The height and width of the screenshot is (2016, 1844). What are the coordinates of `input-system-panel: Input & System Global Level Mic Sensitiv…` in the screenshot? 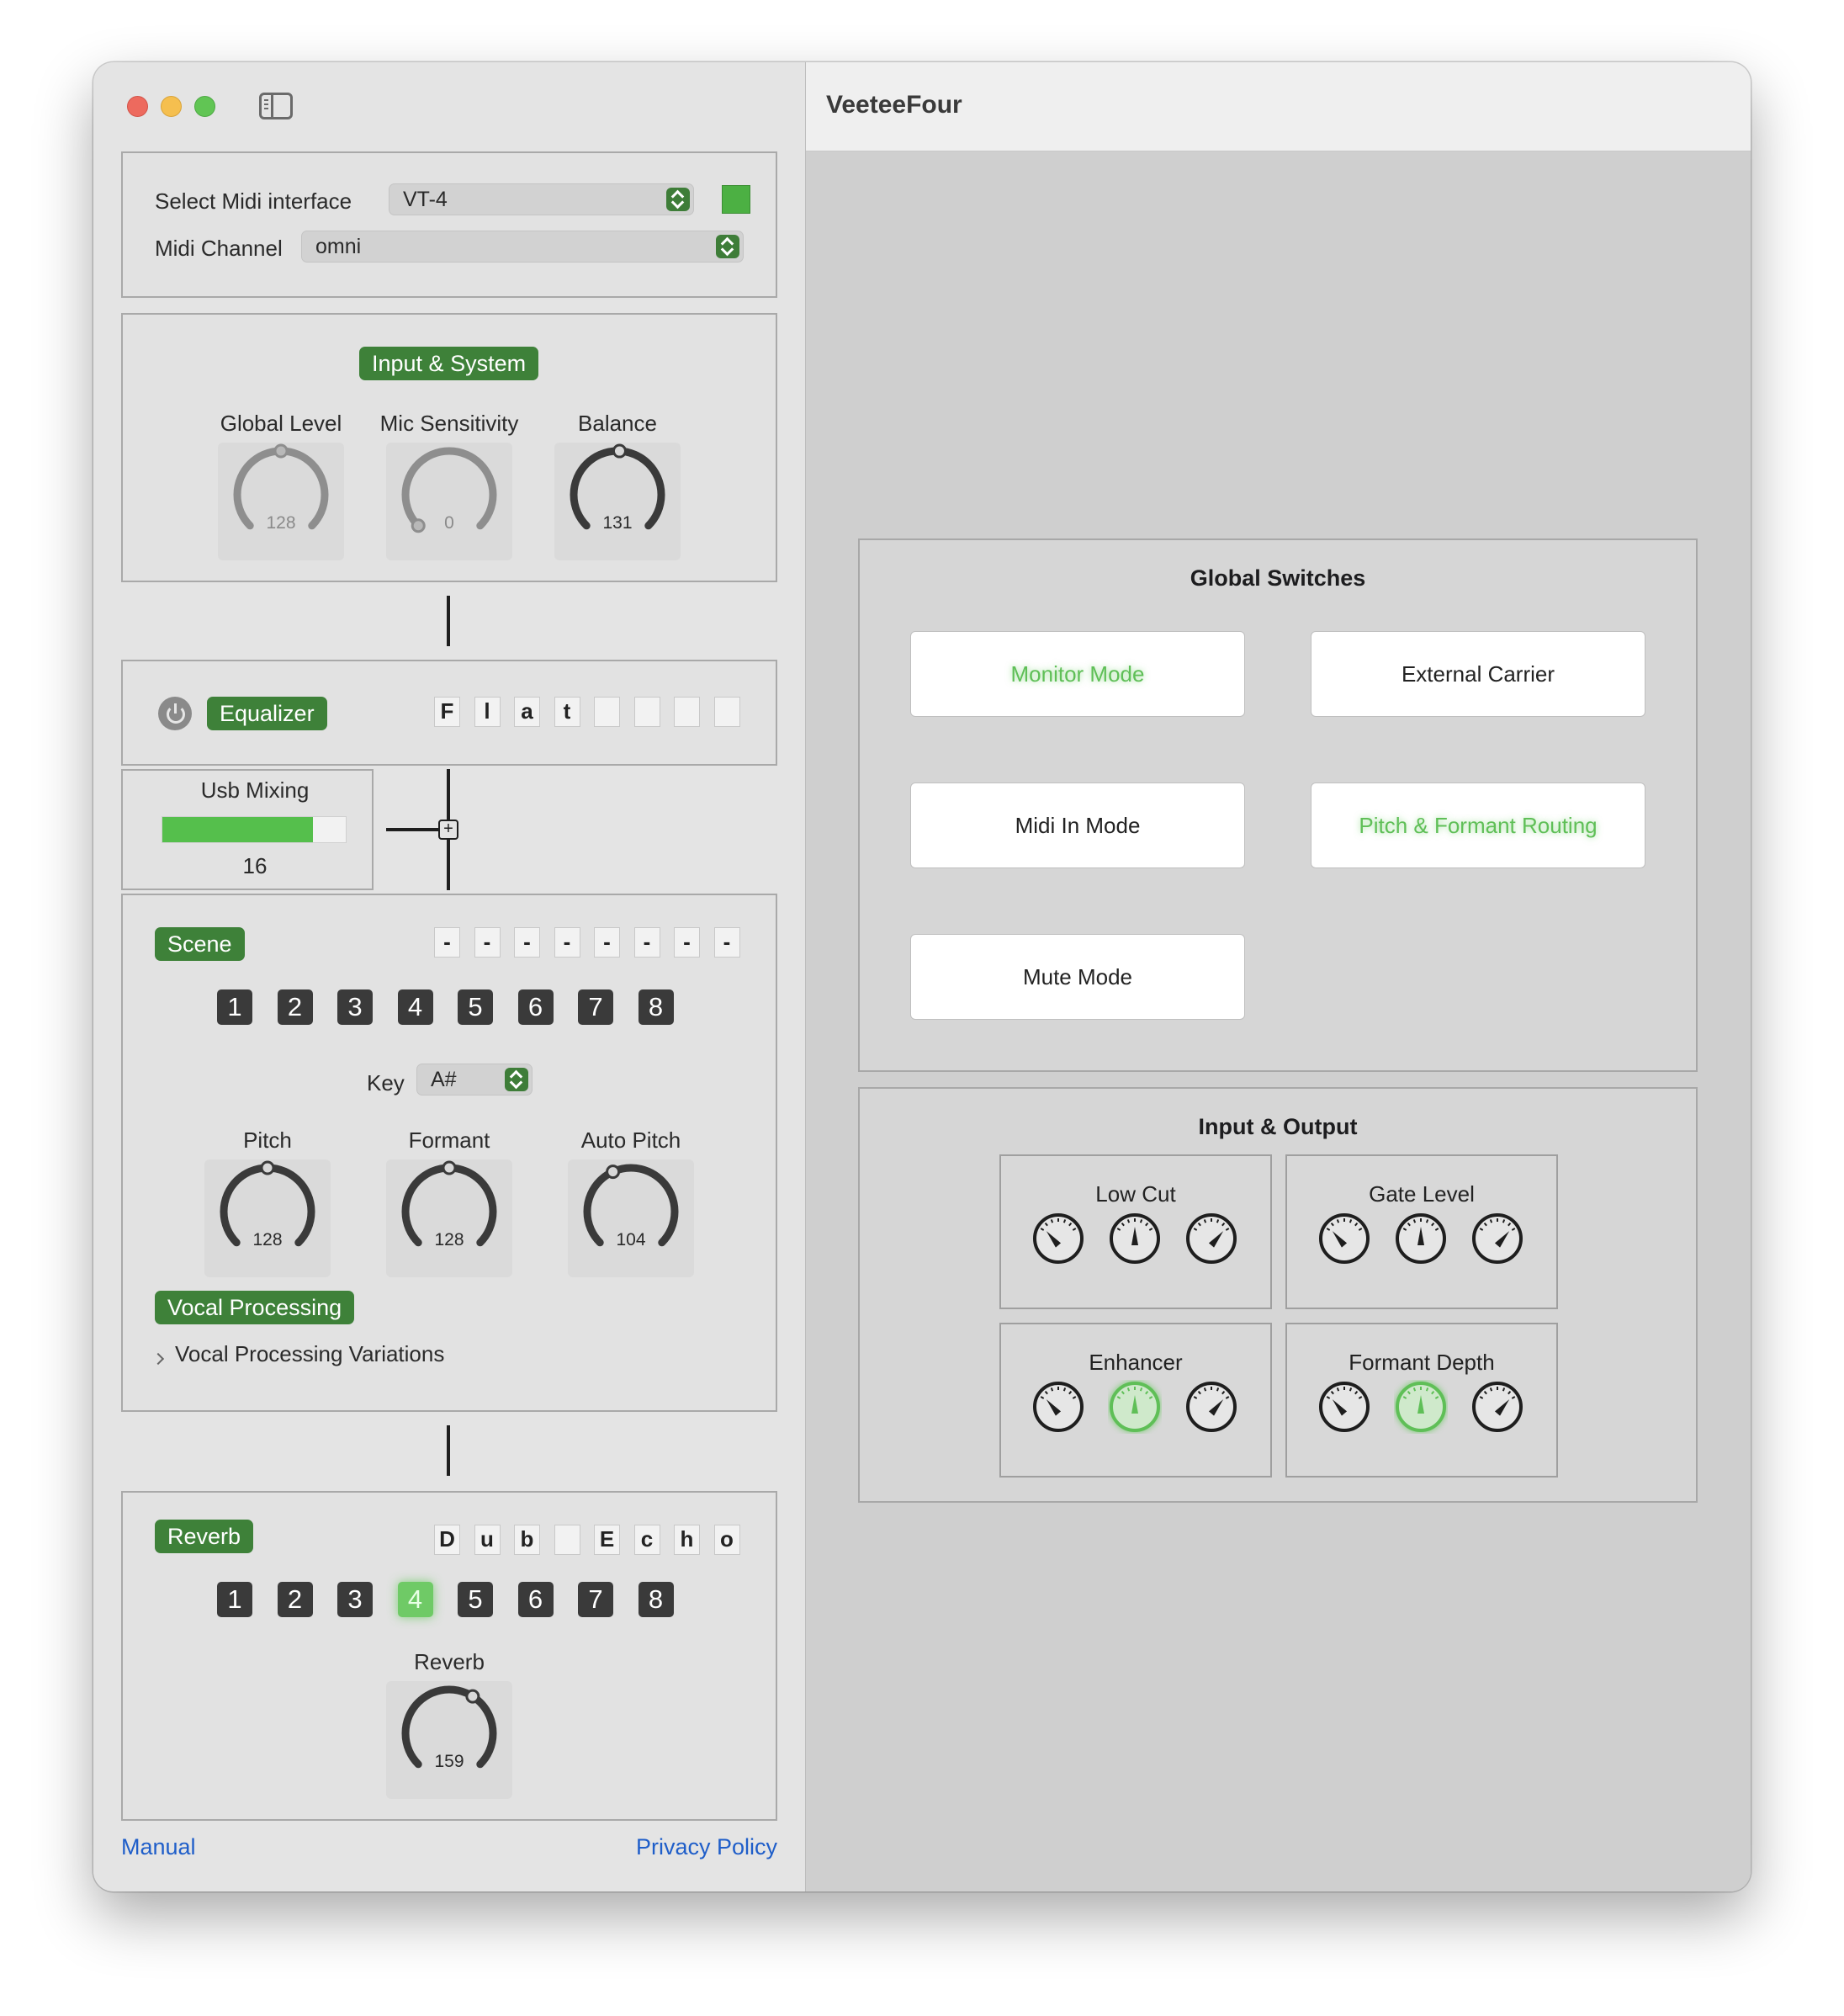 It's located at (449, 447).